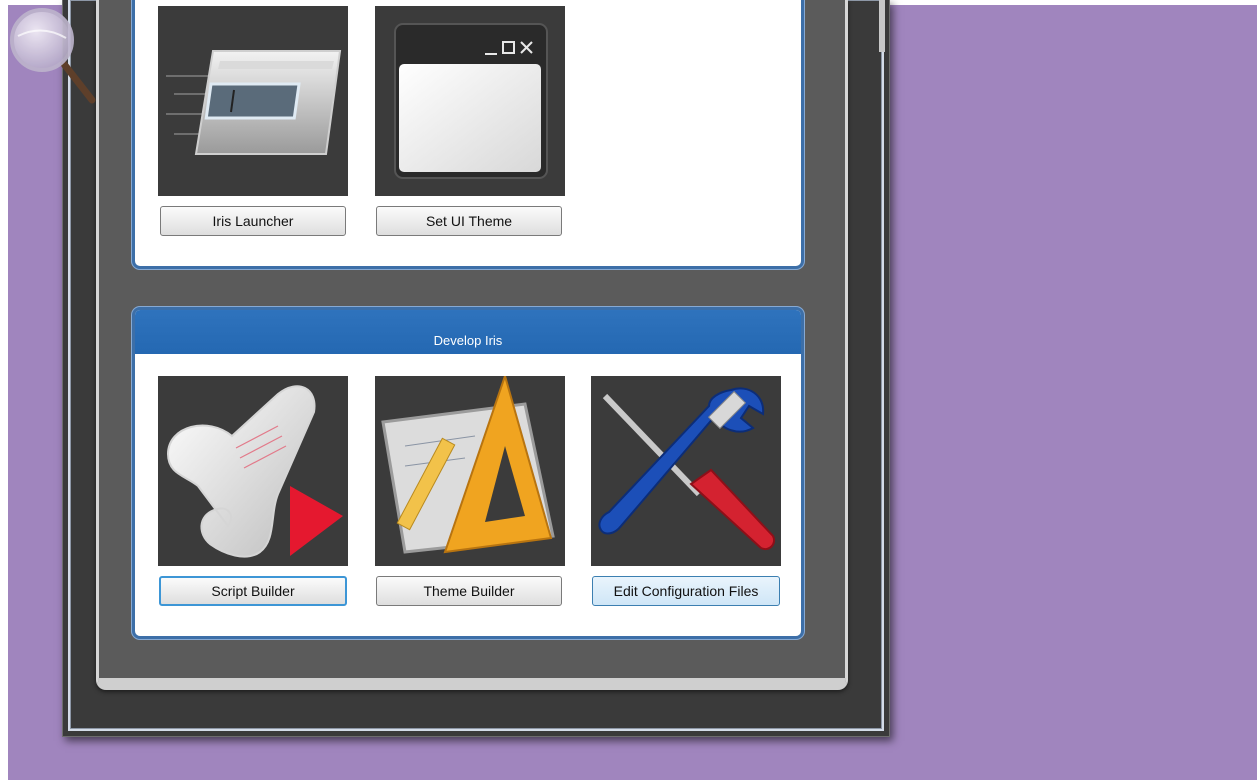 The height and width of the screenshot is (780, 1257). Describe the element at coordinates (468, 332) in the screenshot. I see `group-title: Develop Iris` at that location.